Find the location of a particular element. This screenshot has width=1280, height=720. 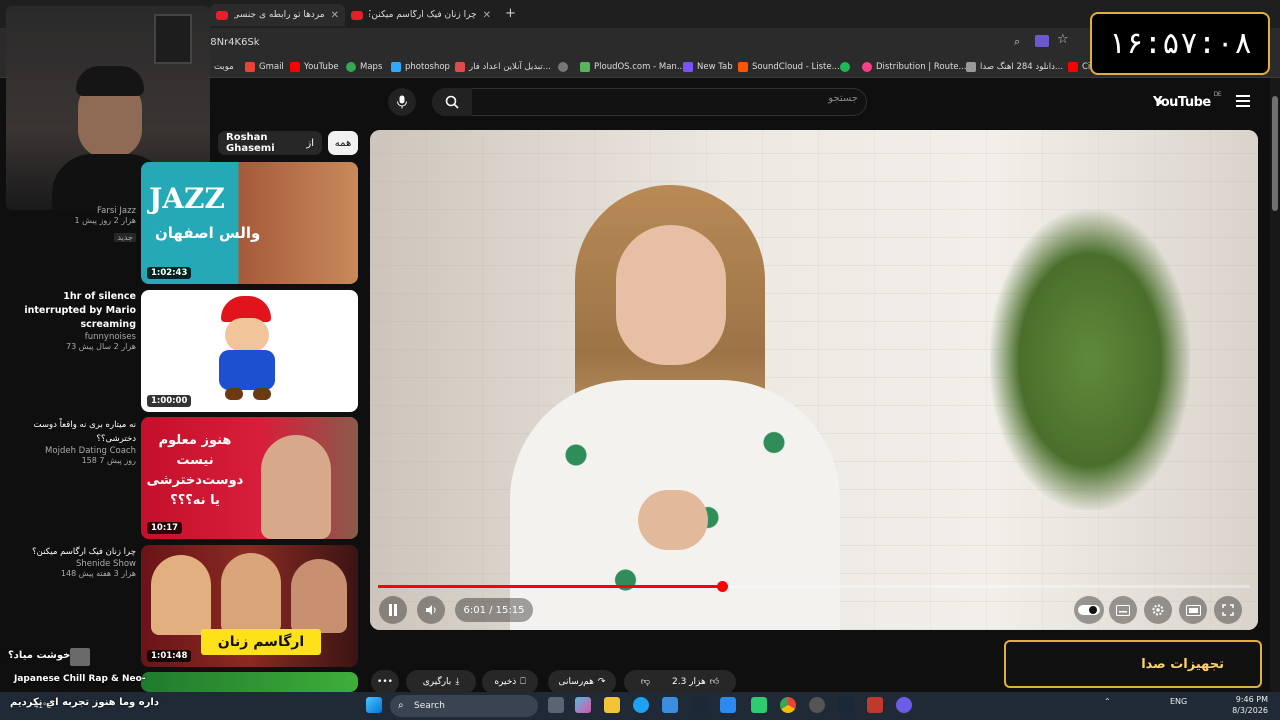

channel-name: Mojdeh Dating Coach is located at coordinates (90, 451).